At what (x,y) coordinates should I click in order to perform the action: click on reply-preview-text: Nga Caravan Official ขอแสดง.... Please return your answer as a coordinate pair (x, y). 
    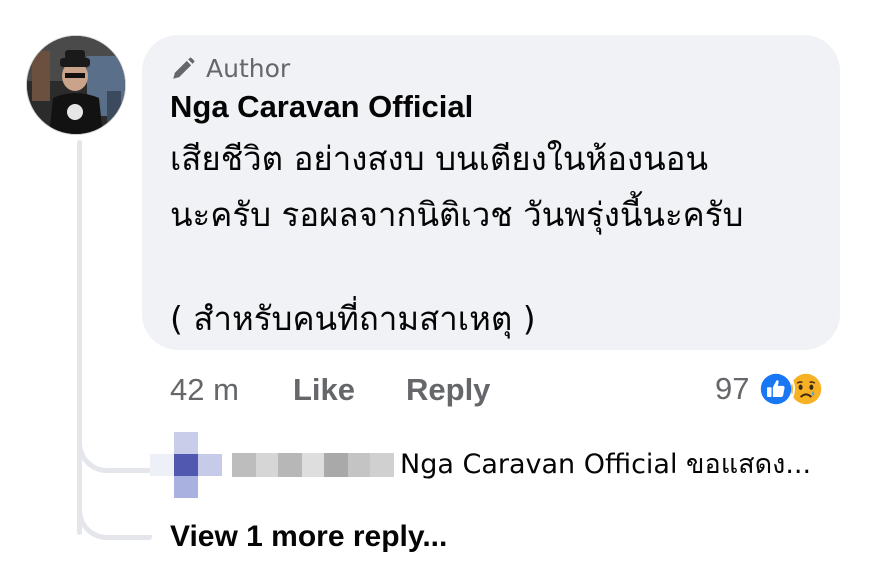
    Looking at the image, I should click on (606, 464).